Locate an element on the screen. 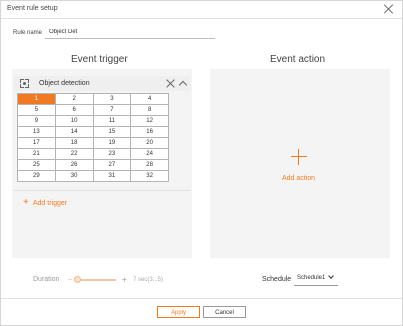 This screenshot has height=326, width=403. add-action-icon is located at coordinates (299, 157).